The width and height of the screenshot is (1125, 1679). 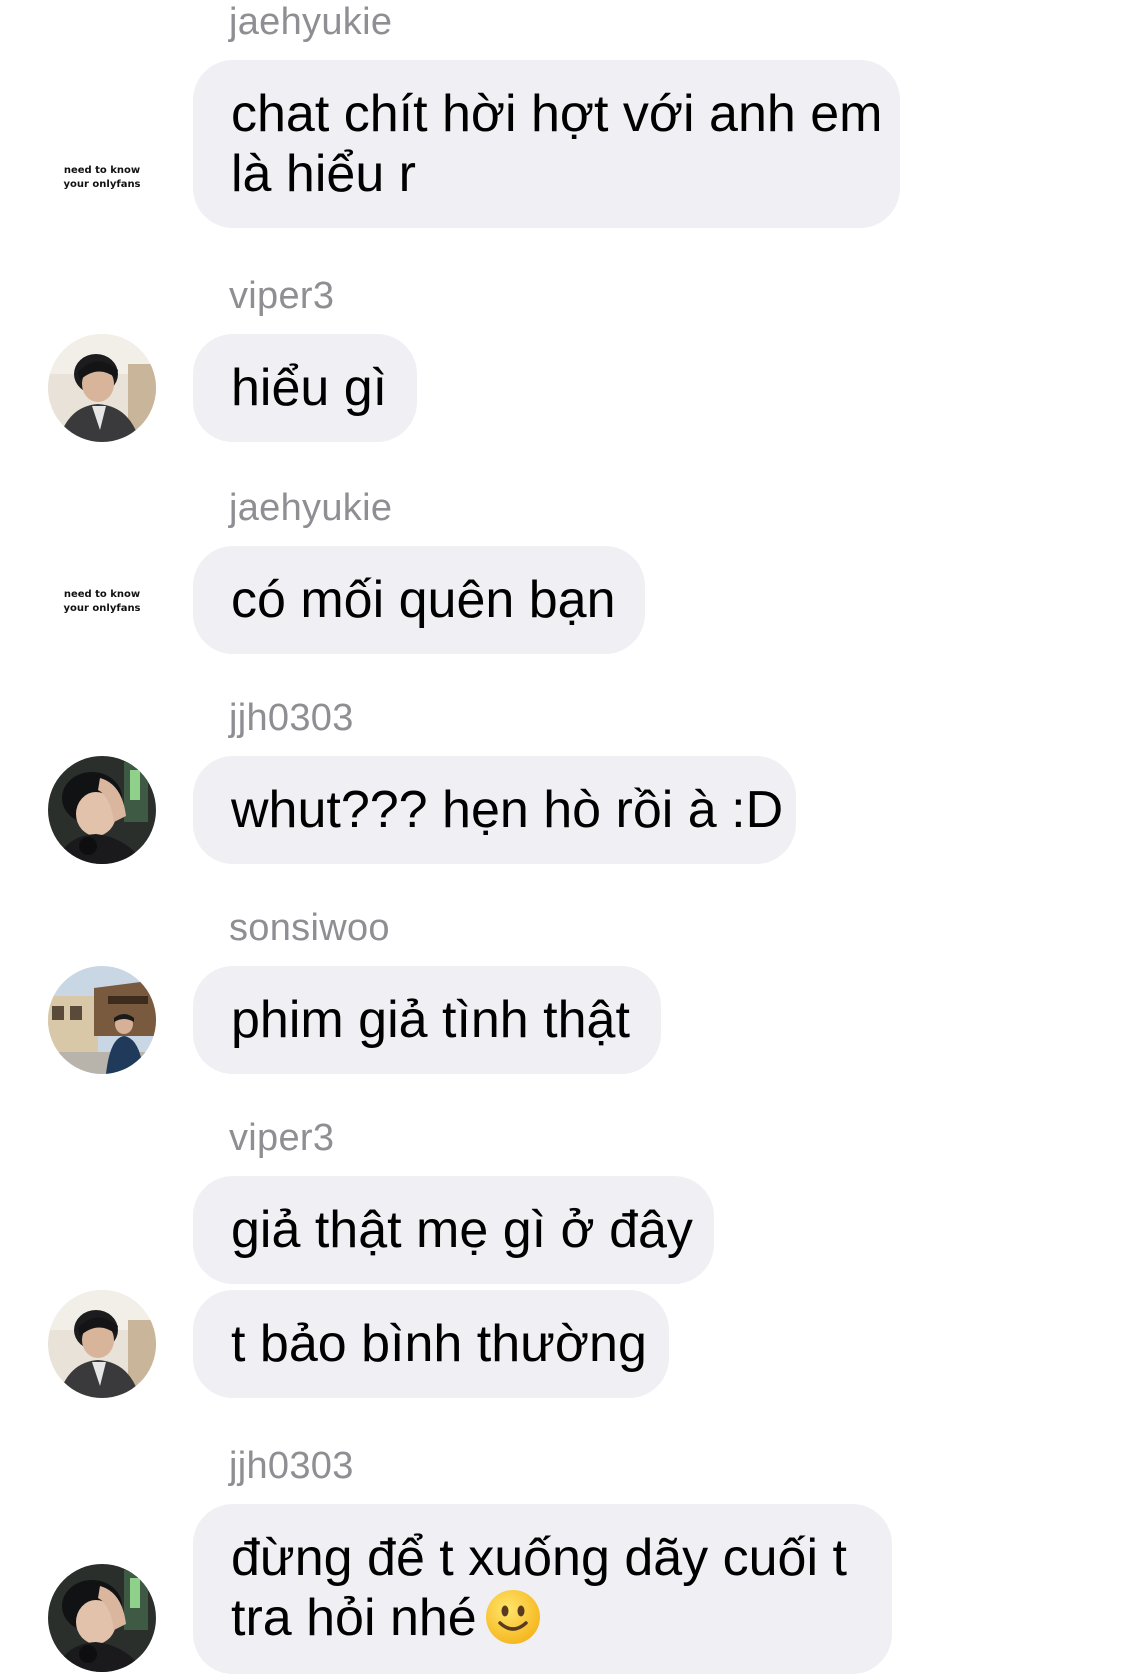 What do you see at coordinates (309, 388) in the screenshot?
I see `message-text: hiểu gì` at bounding box center [309, 388].